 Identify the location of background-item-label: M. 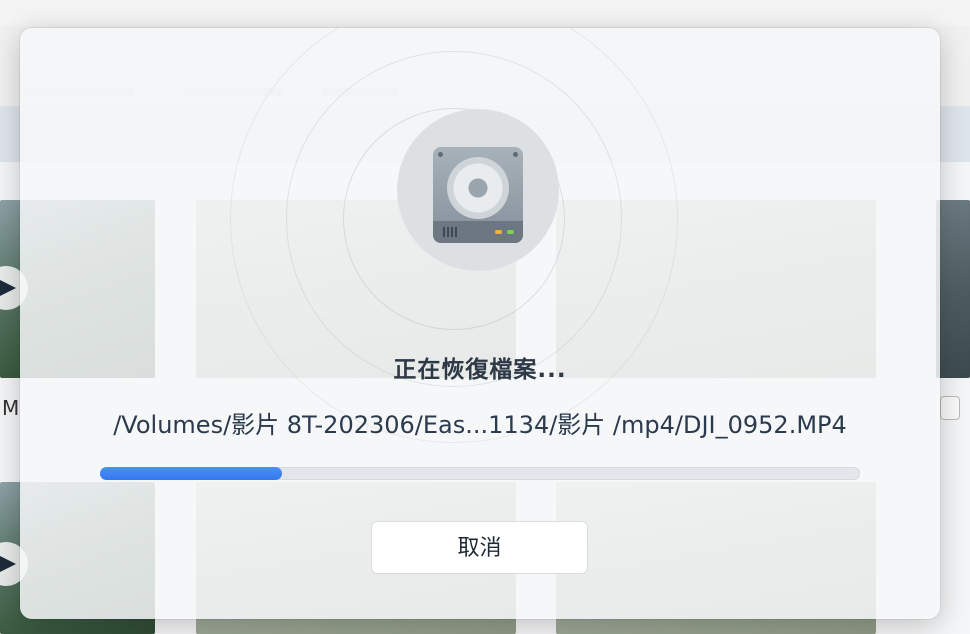
(11, 408).